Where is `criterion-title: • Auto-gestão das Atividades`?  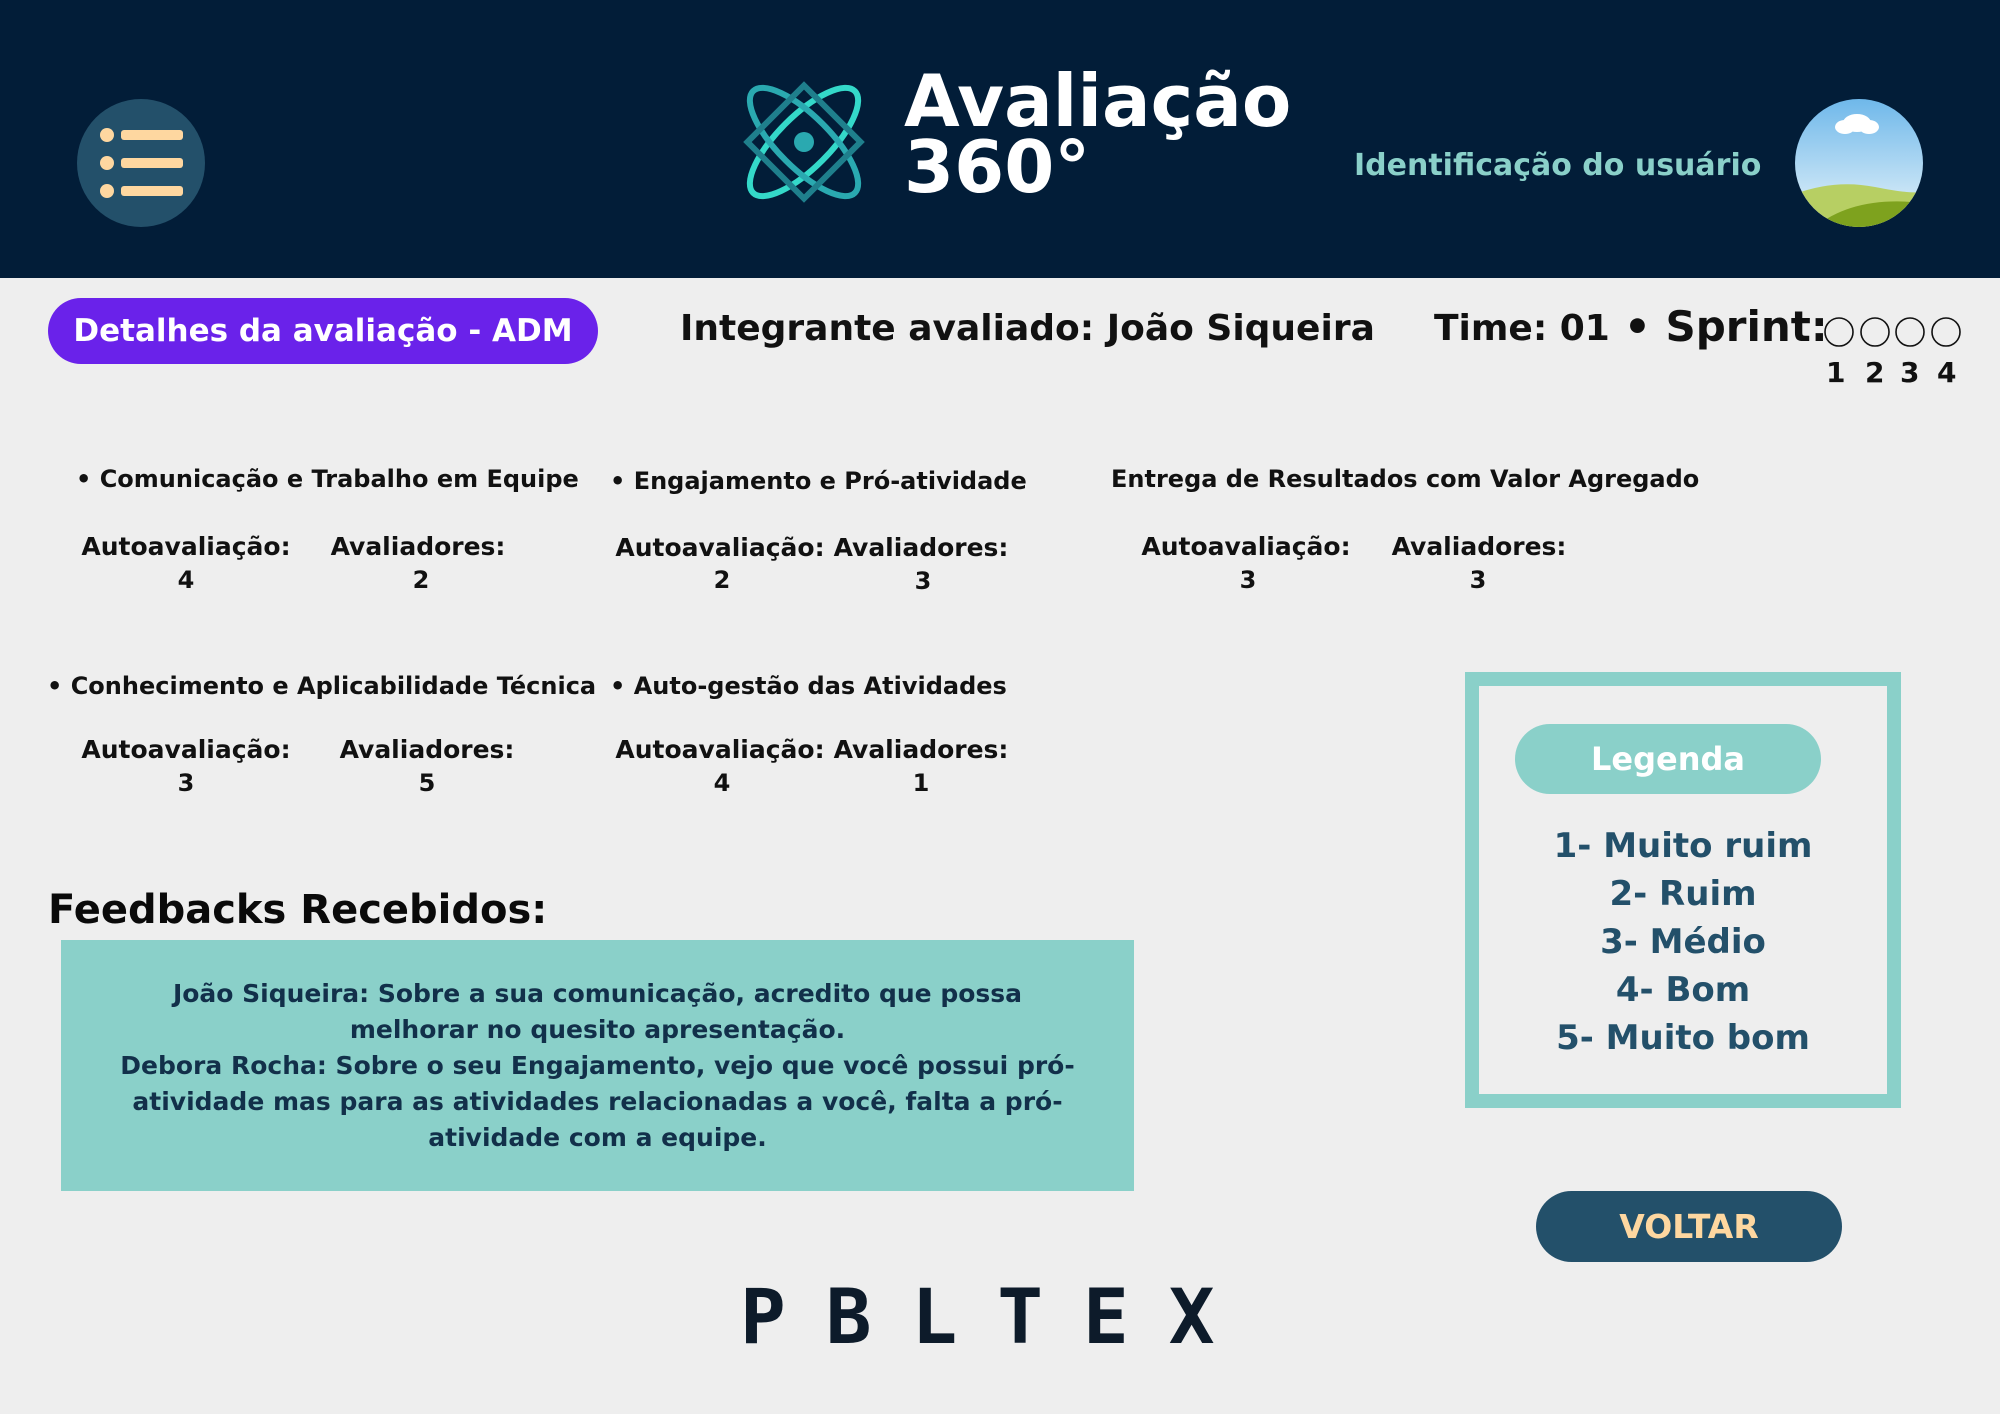
criterion-title: • Auto-gestão das Atividades is located at coordinates (808, 686).